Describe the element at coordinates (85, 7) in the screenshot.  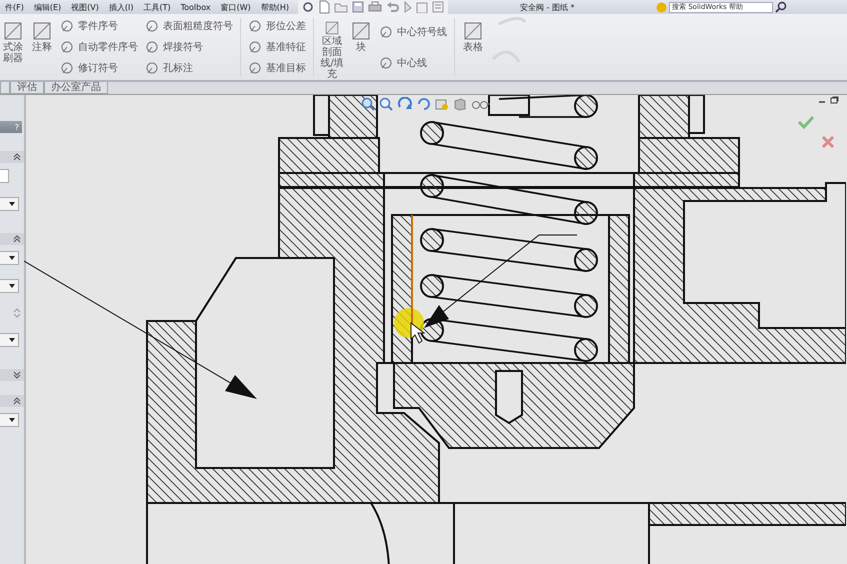
I see `menu-item: 视图(V)` at that location.